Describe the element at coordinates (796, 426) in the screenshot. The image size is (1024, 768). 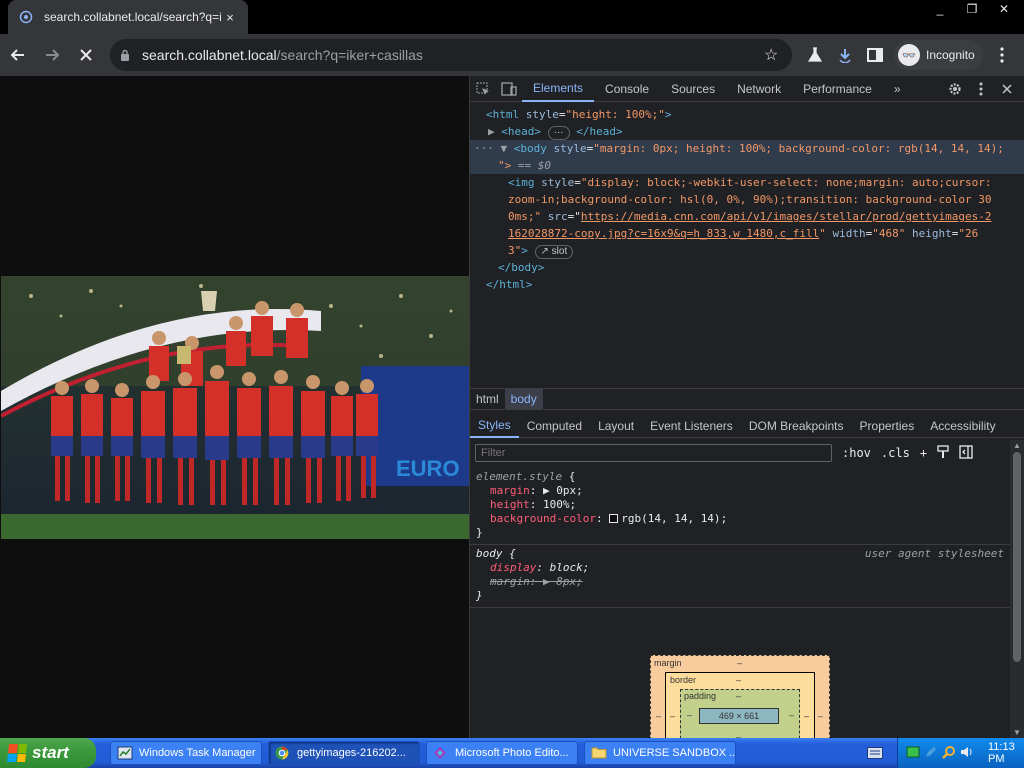
I see `subtab-dom-breakpoints: DOM Breakpoints` at that location.